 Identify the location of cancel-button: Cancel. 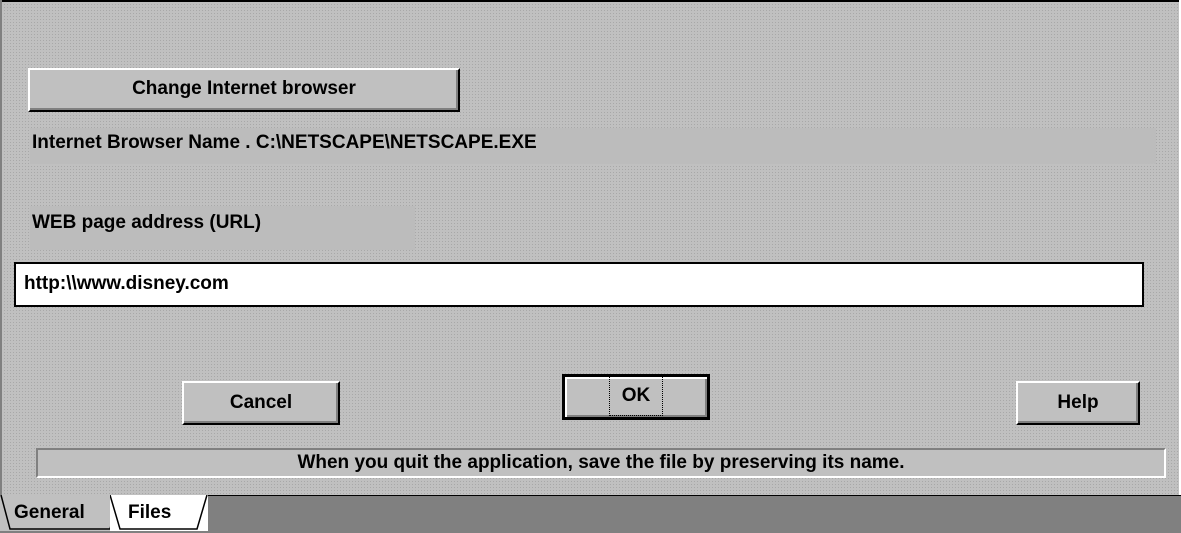
(261, 403).